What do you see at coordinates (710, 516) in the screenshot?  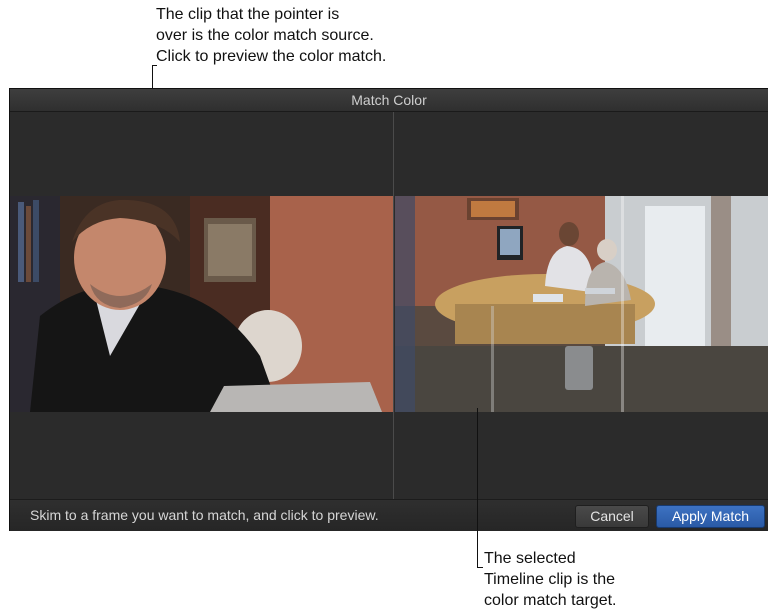 I see `apply-match-button: Apply Match` at bounding box center [710, 516].